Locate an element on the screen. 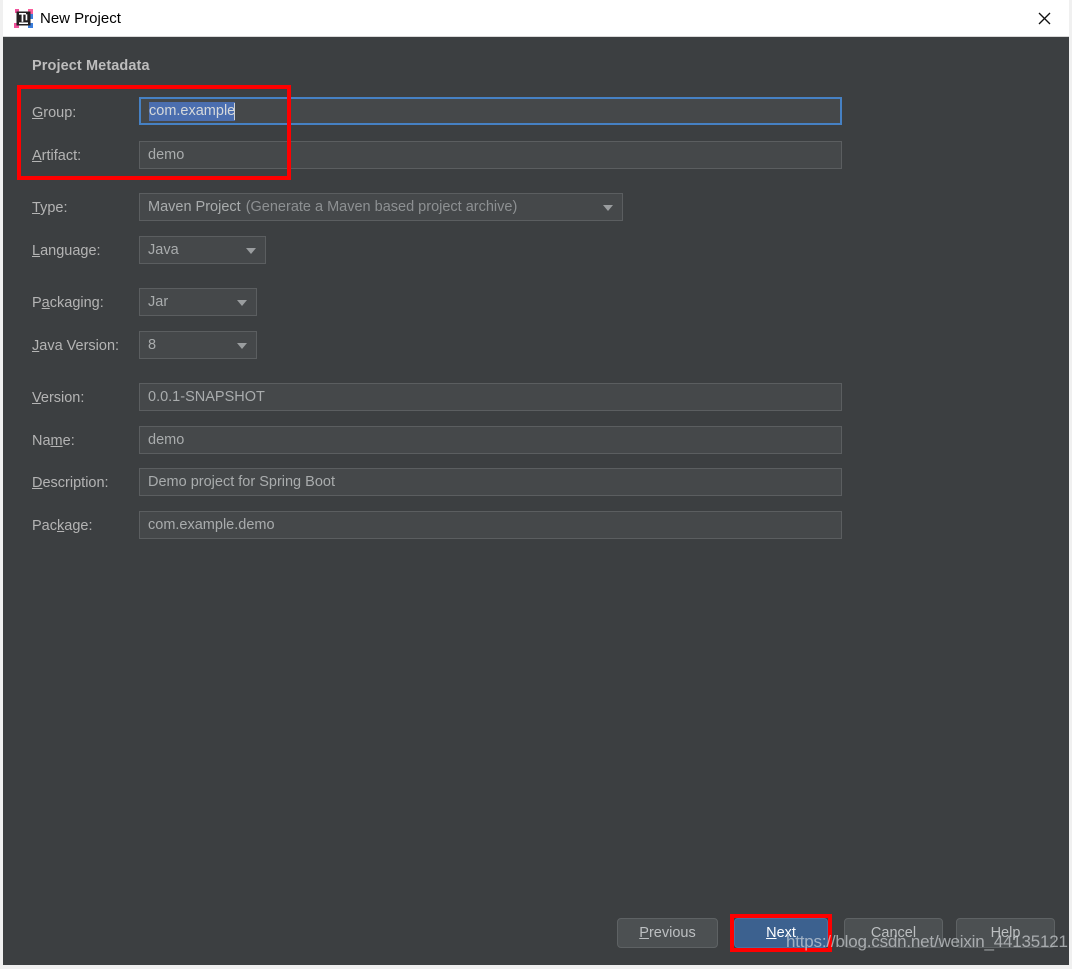 The image size is (1072, 969). close-icon is located at coordinates (1044, 18).